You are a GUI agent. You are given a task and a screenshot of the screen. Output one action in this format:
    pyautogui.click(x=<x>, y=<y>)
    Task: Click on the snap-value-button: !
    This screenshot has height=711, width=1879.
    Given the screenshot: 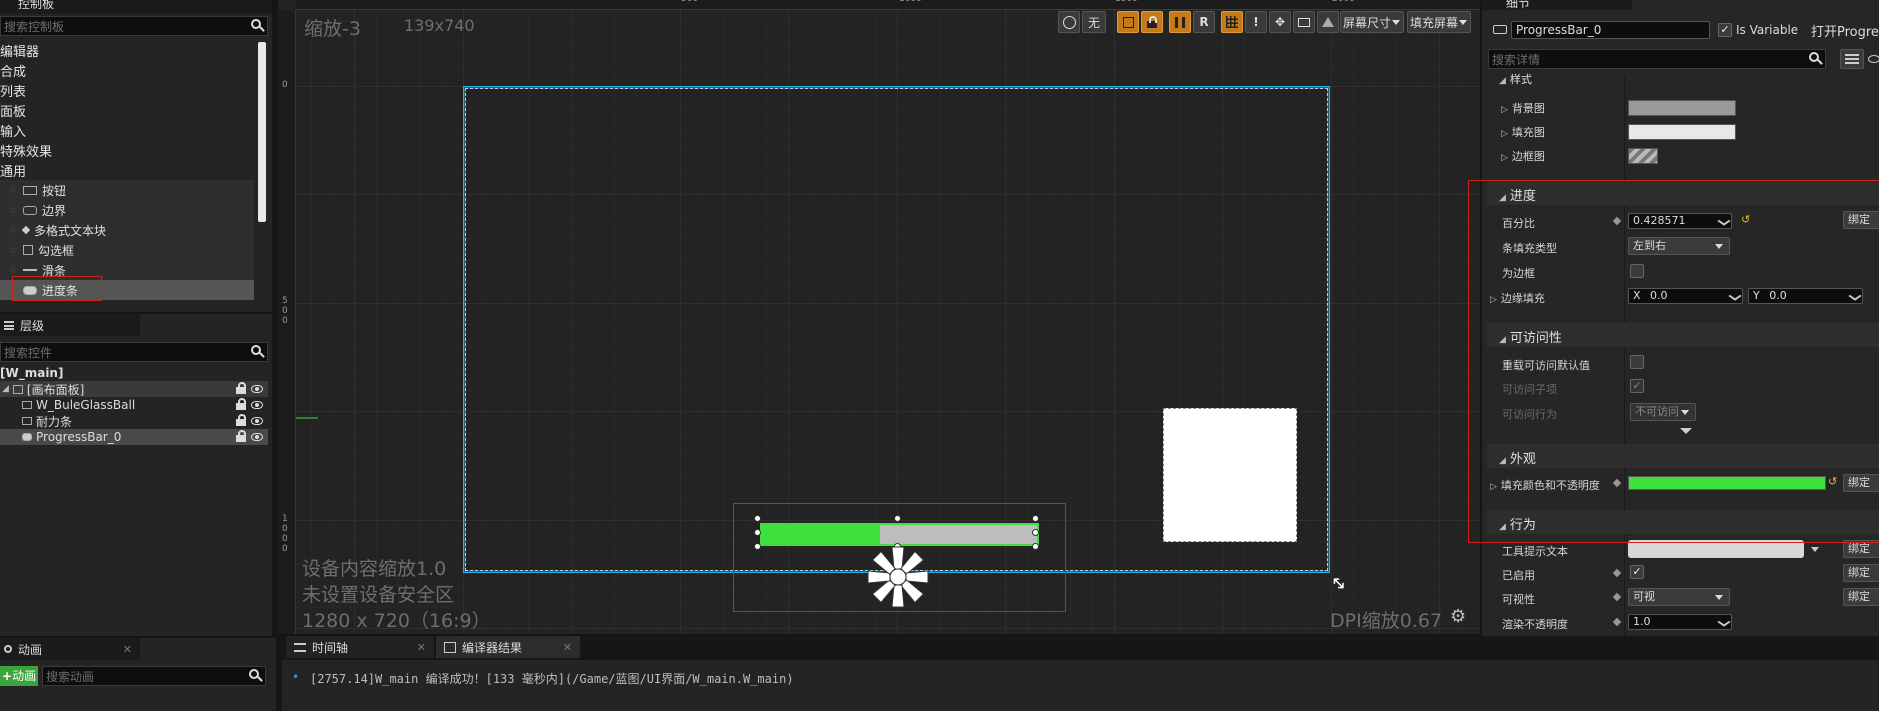 What is the action you would take?
    pyautogui.click(x=1256, y=22)
    